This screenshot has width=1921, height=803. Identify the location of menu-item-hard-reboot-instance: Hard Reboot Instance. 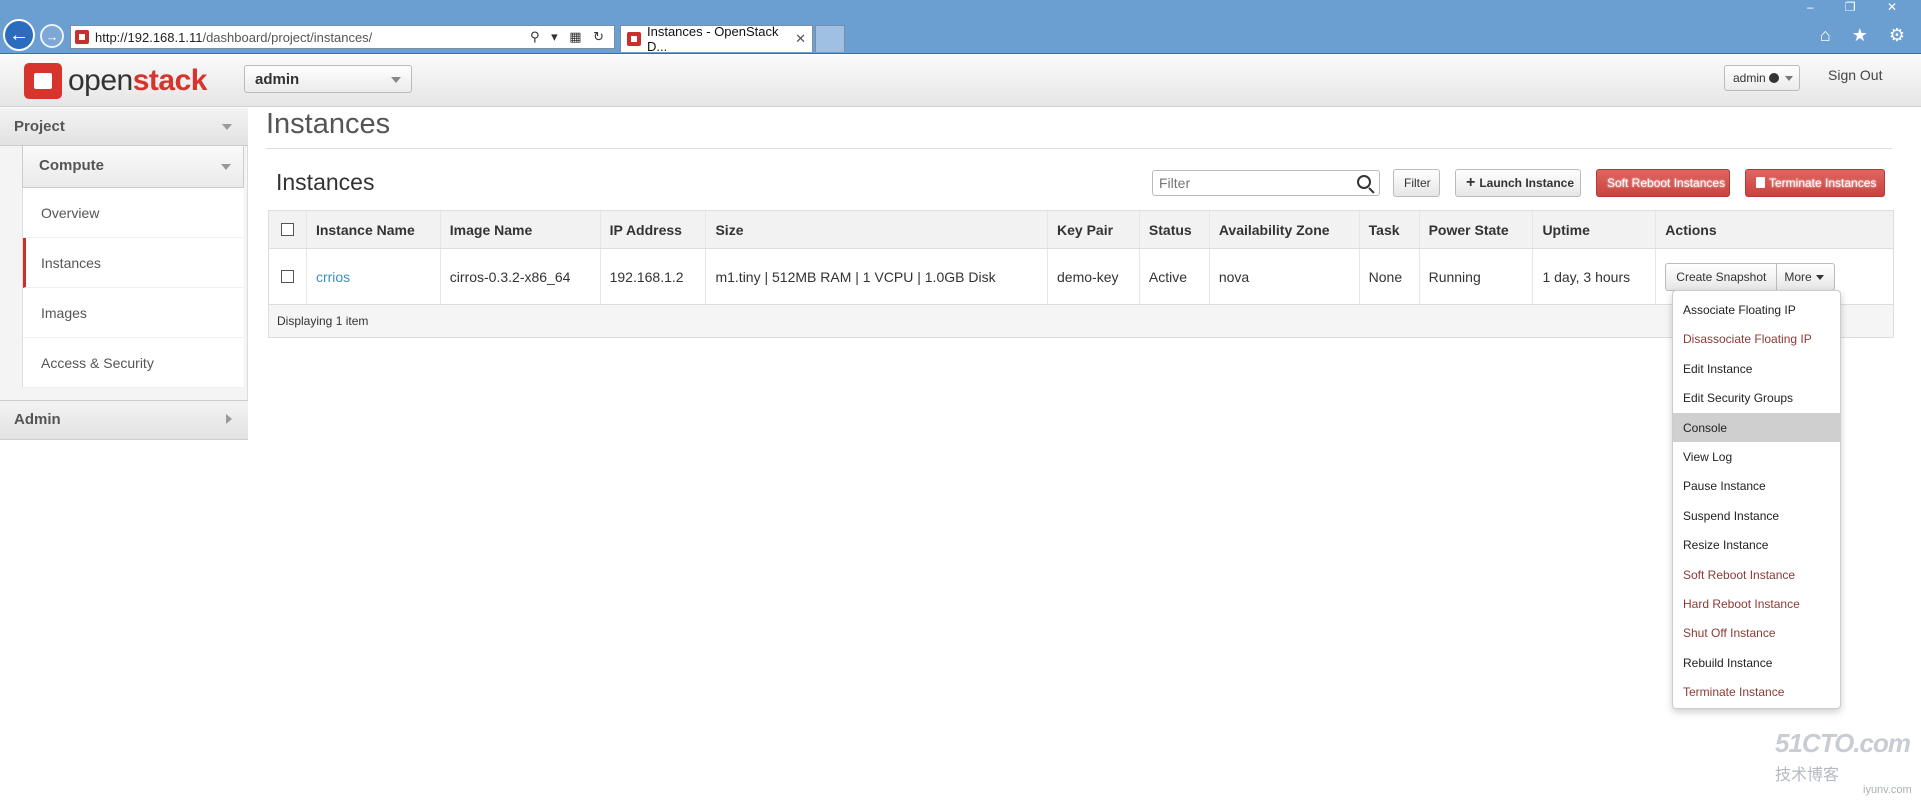
(1756, 603).